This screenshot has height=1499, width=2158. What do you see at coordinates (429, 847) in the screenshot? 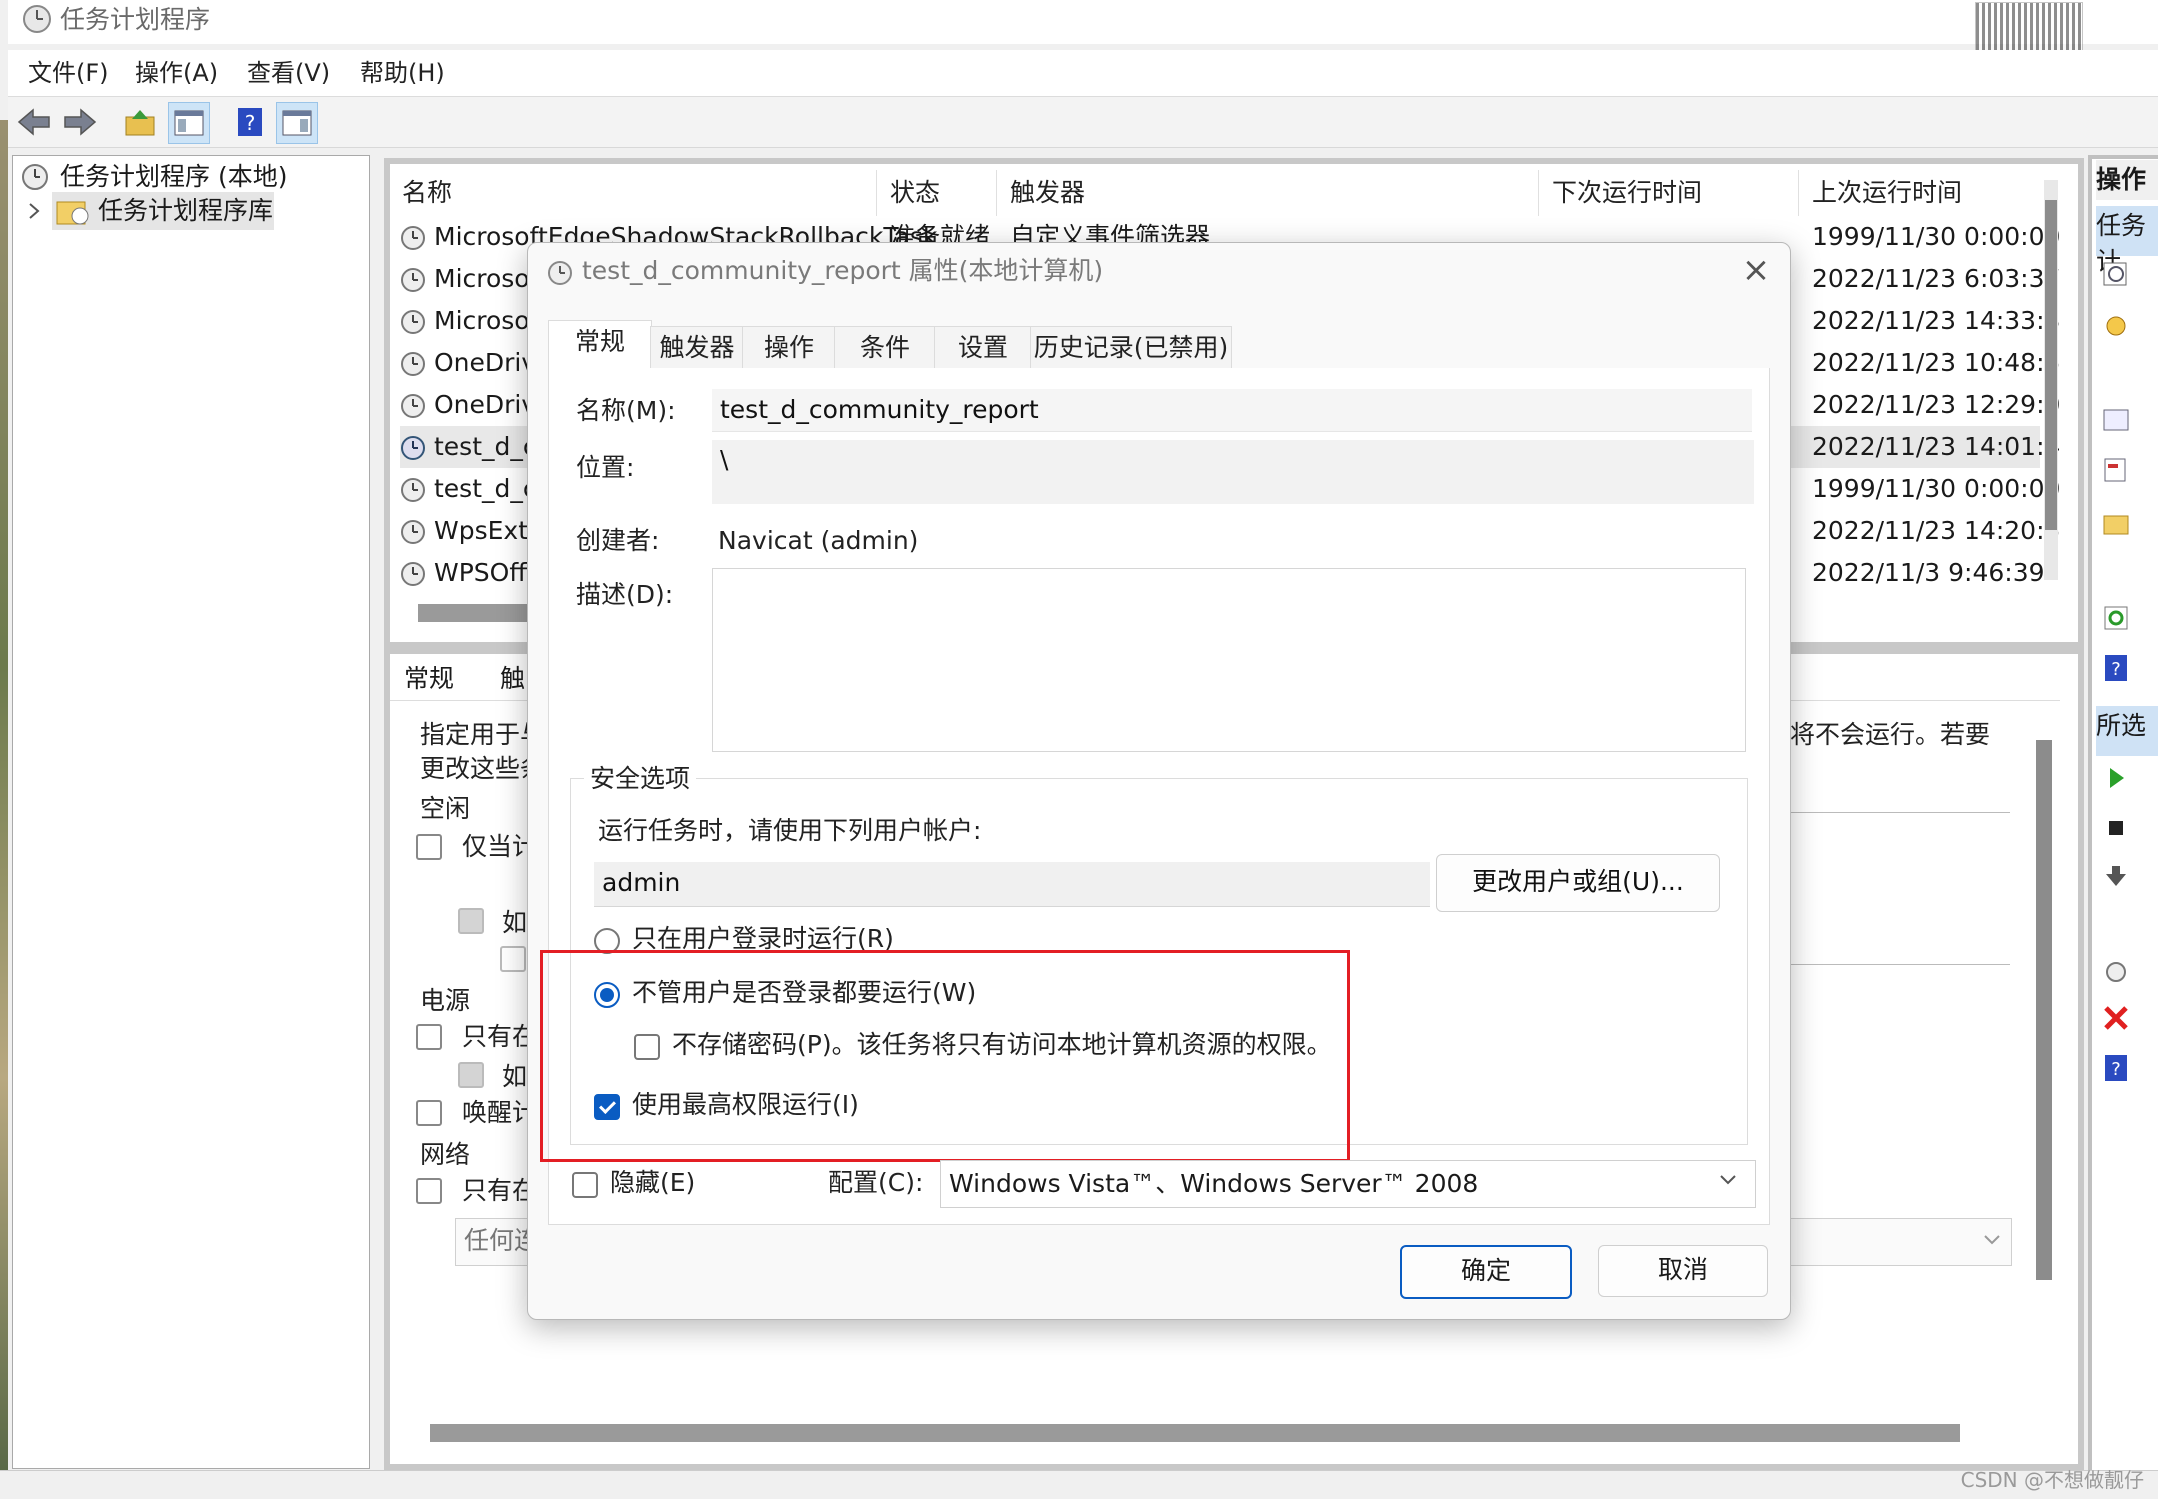
I see `idle-checkbox` at bounding box center [429, 847].